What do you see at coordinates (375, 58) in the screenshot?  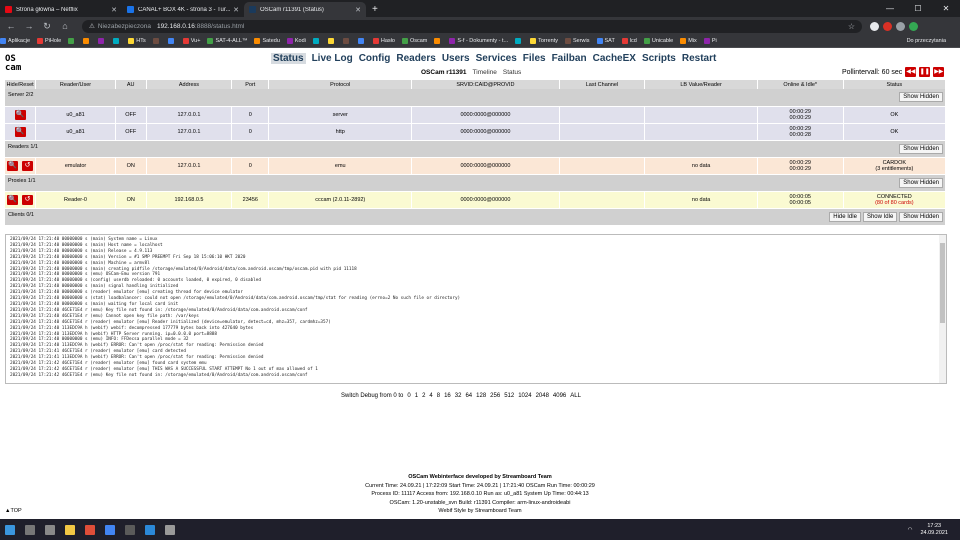 I see `menu-item: Config` at bounding box center [375, 58].